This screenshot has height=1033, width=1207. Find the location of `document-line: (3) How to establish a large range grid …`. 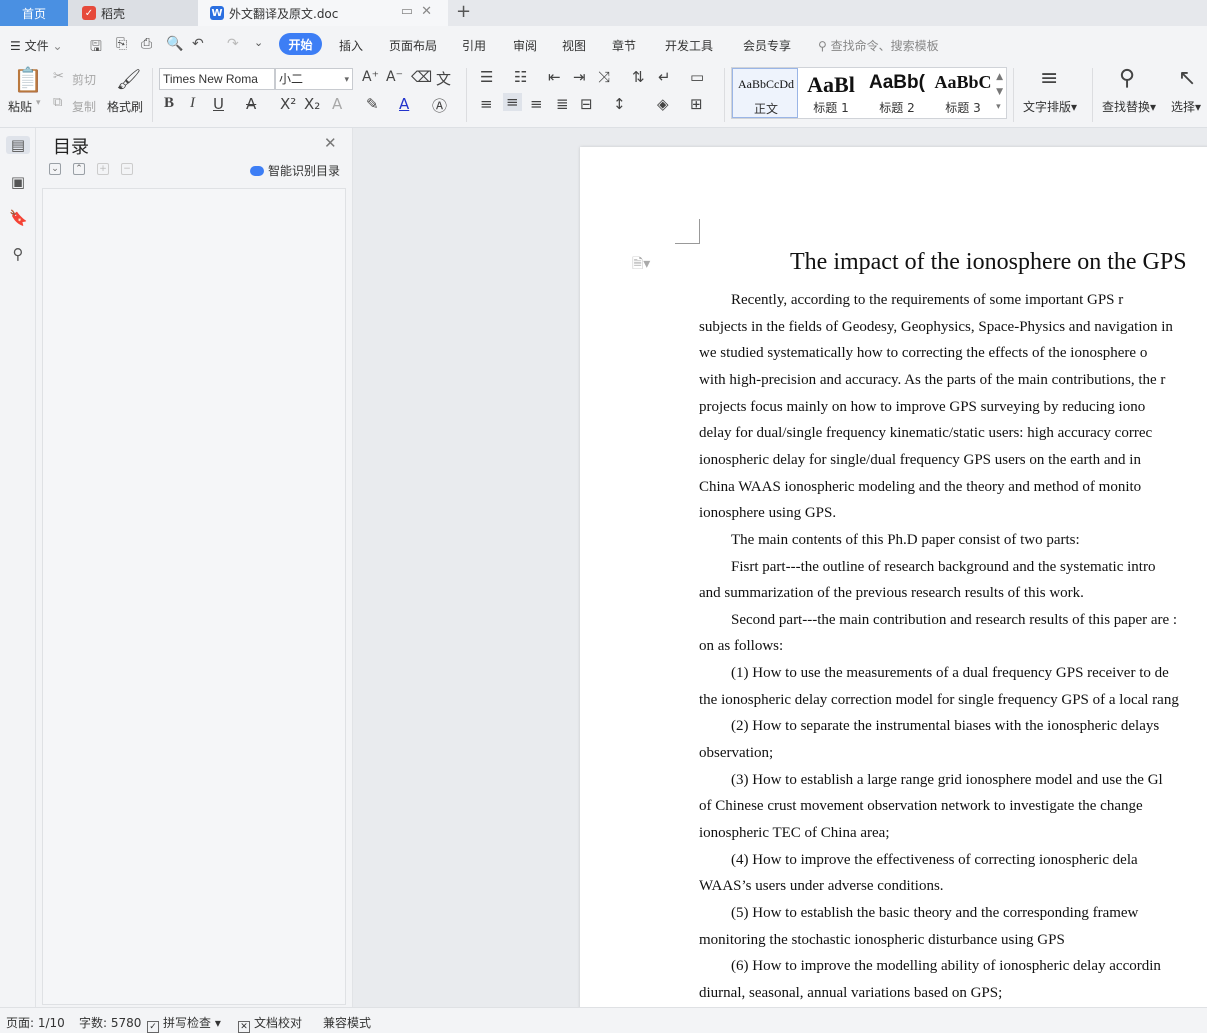

document-line: (3) How to establish a large range grid … is located at coordinates (947, 780).